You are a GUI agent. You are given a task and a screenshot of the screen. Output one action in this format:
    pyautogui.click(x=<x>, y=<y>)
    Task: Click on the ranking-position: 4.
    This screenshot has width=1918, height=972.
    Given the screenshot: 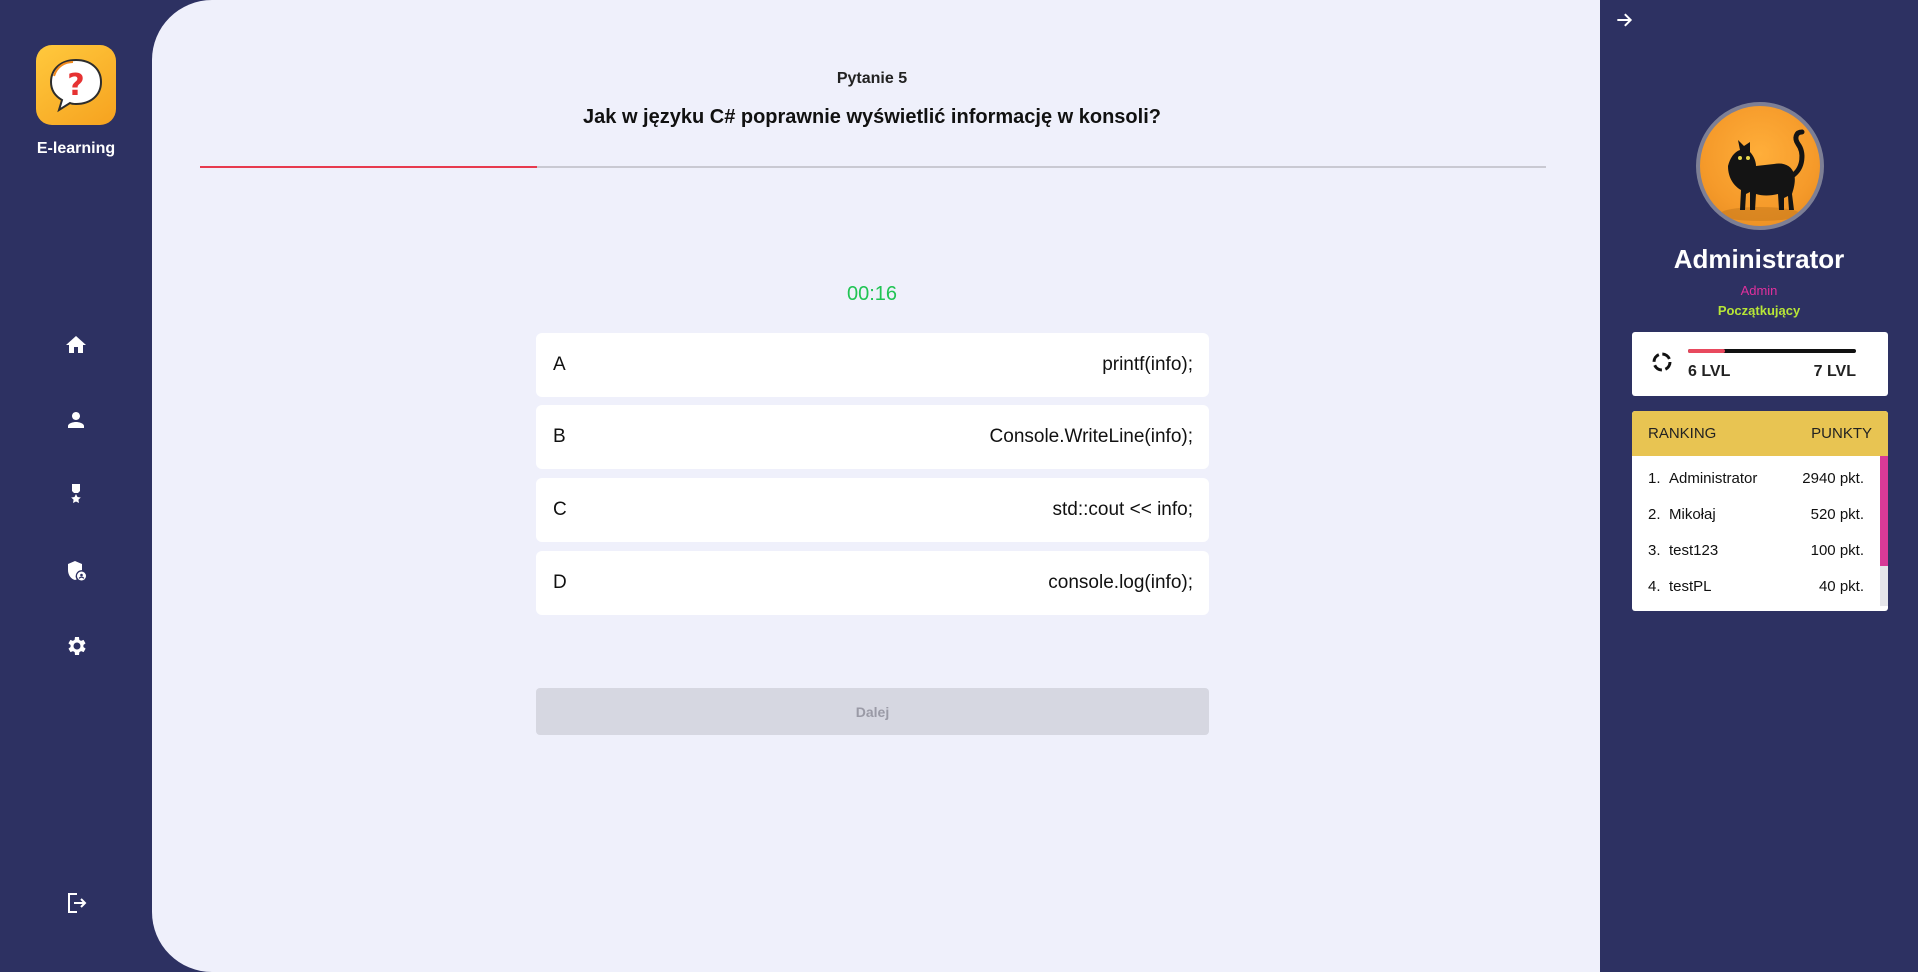 What is the action you would take?
    pyautogui.click(x=1654, y=586)
    